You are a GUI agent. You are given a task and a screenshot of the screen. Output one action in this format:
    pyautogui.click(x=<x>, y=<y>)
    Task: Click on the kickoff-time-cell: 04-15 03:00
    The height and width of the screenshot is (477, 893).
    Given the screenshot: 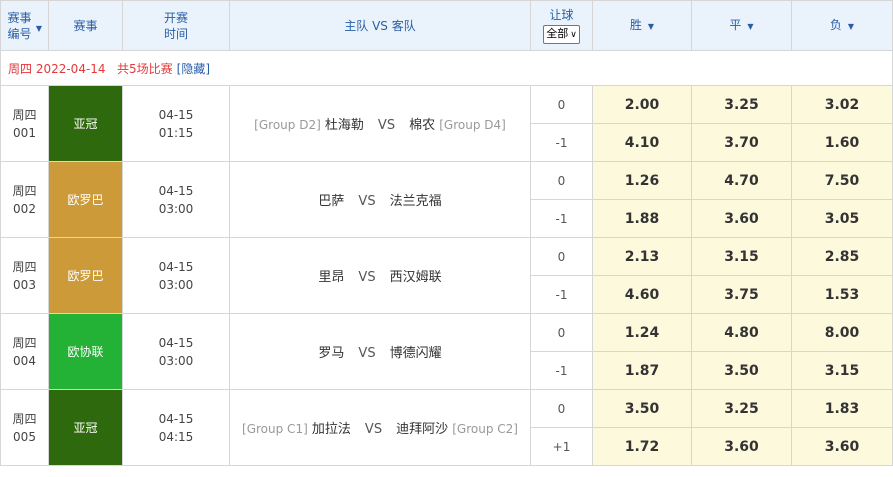 What is the action you would take?
    pyautogui.click(x=176, y=199)
    